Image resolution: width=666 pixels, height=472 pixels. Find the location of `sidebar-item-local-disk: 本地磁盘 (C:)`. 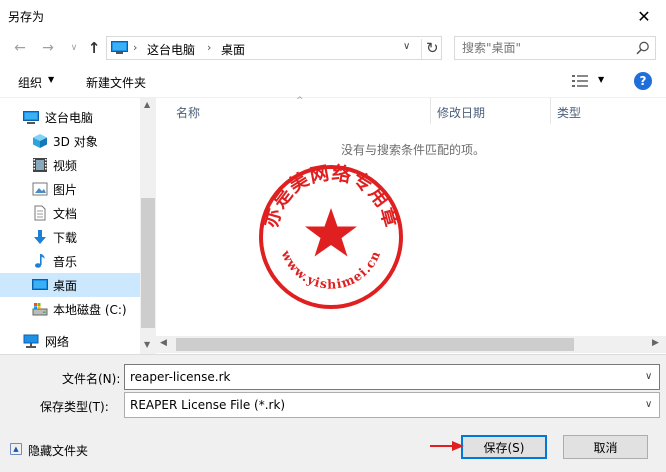

sidebar-item-local-disk: 本地磁盘 (C:) is located at coordinates (70, 309).